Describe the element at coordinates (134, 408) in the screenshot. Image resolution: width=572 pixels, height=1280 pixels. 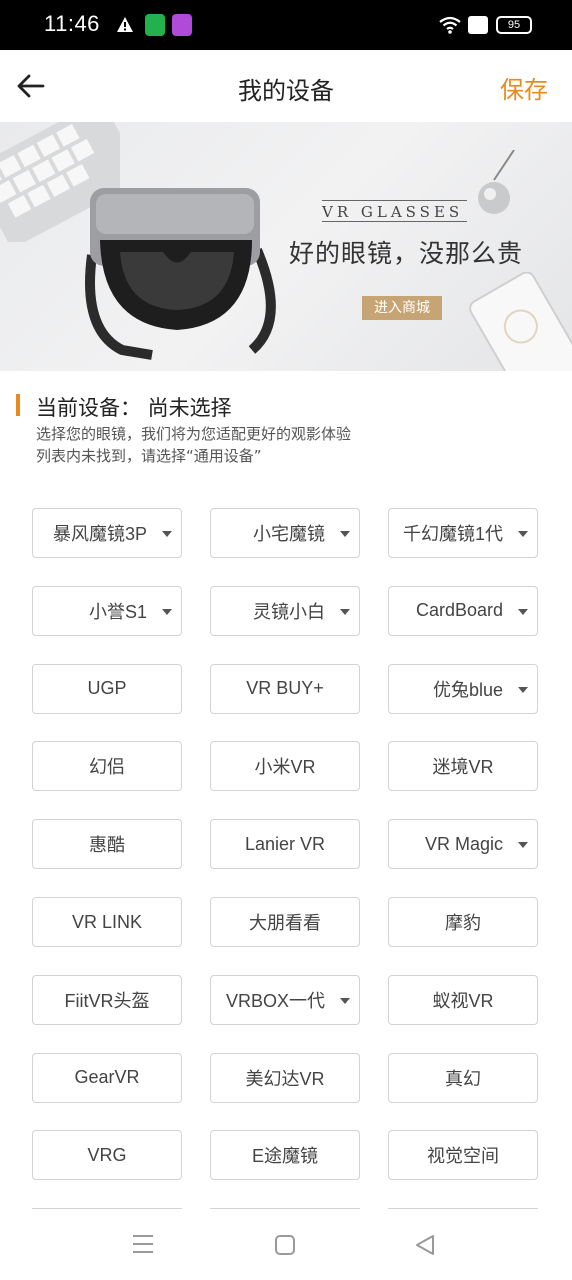
I see `current-device-title: 当前设备： 尚未选择` at that location.